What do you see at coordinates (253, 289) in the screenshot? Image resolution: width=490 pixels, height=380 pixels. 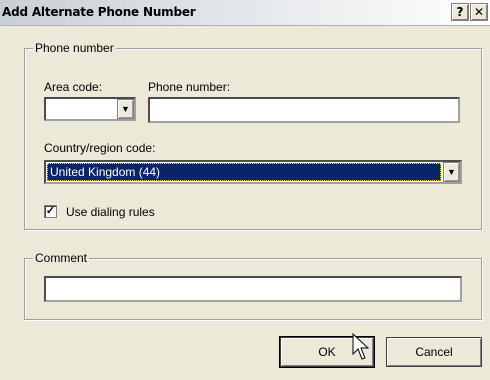 I see `comment-field` at bounding box center [253, 289].